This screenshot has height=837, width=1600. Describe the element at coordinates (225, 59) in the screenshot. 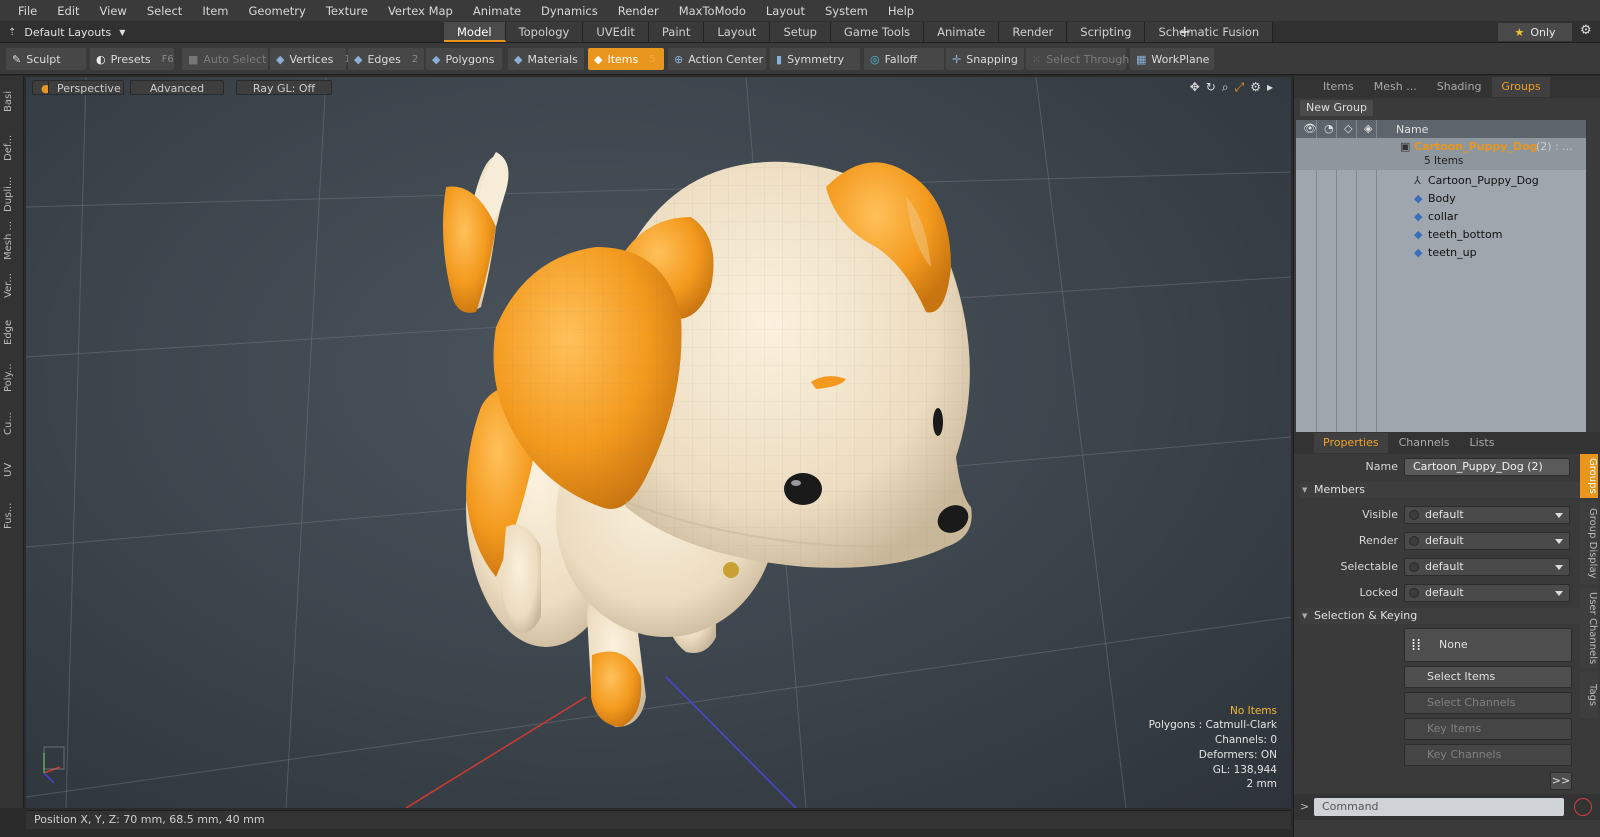

I see `auto-select-button: ■ Auto Select` at that location.